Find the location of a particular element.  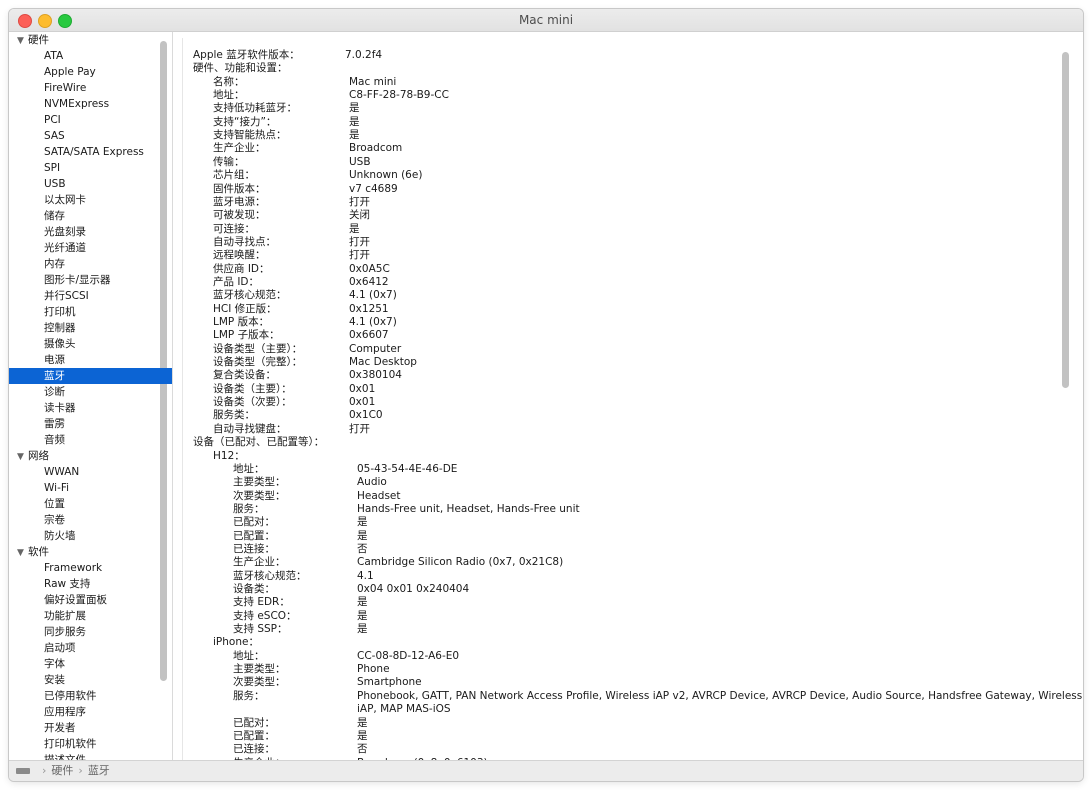

sidebar-item-label: 应用程序 is located at coordinates (65, 712).